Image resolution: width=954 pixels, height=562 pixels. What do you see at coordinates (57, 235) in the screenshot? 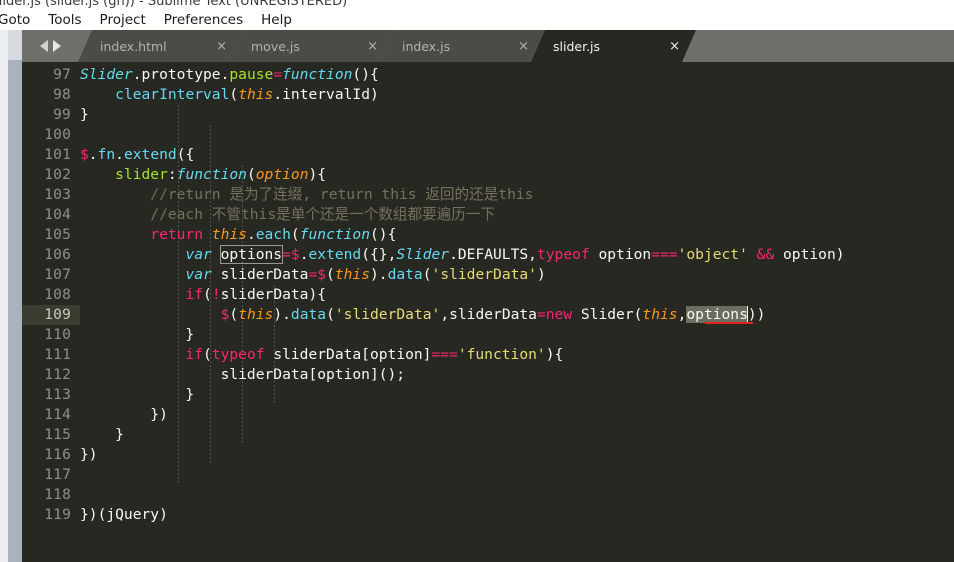
I see `line-number: 105` at bounding box center [57, 235].